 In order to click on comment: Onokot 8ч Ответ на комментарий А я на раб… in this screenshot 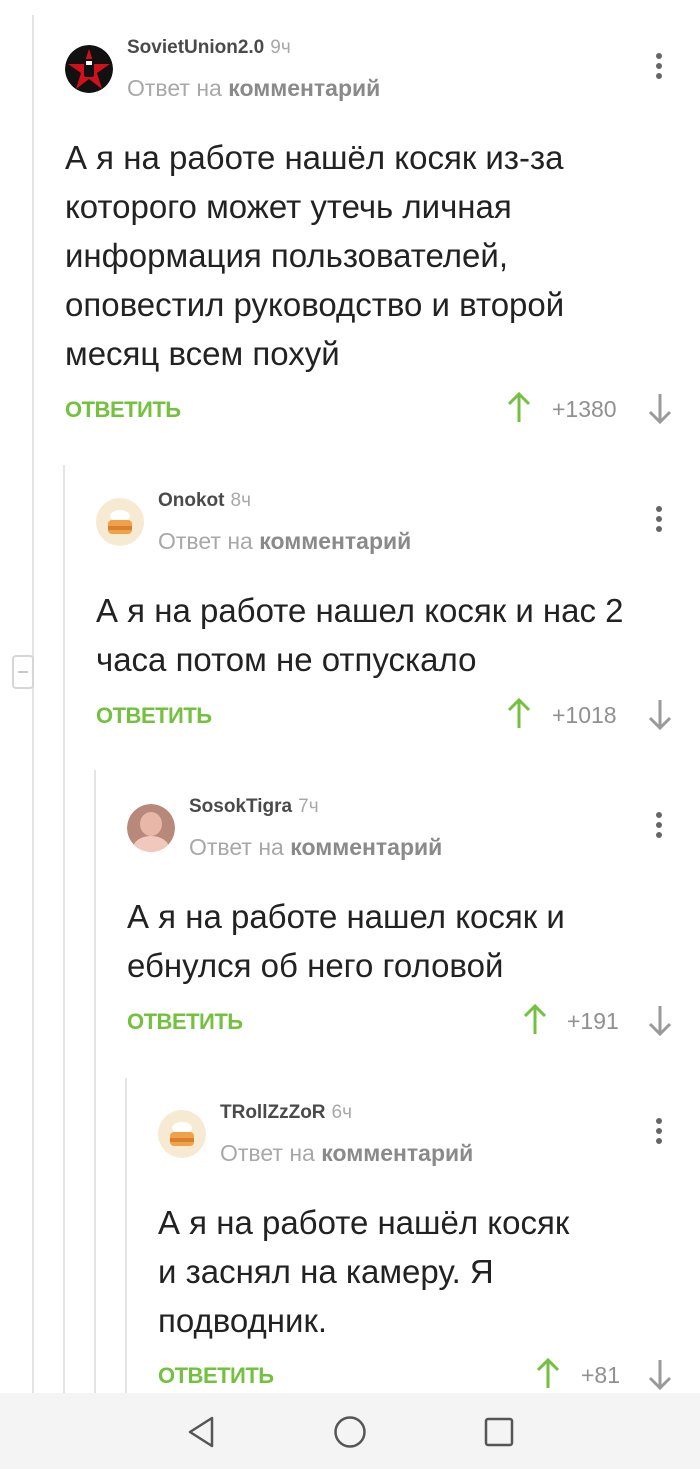, I will do `click(398, 614)`.